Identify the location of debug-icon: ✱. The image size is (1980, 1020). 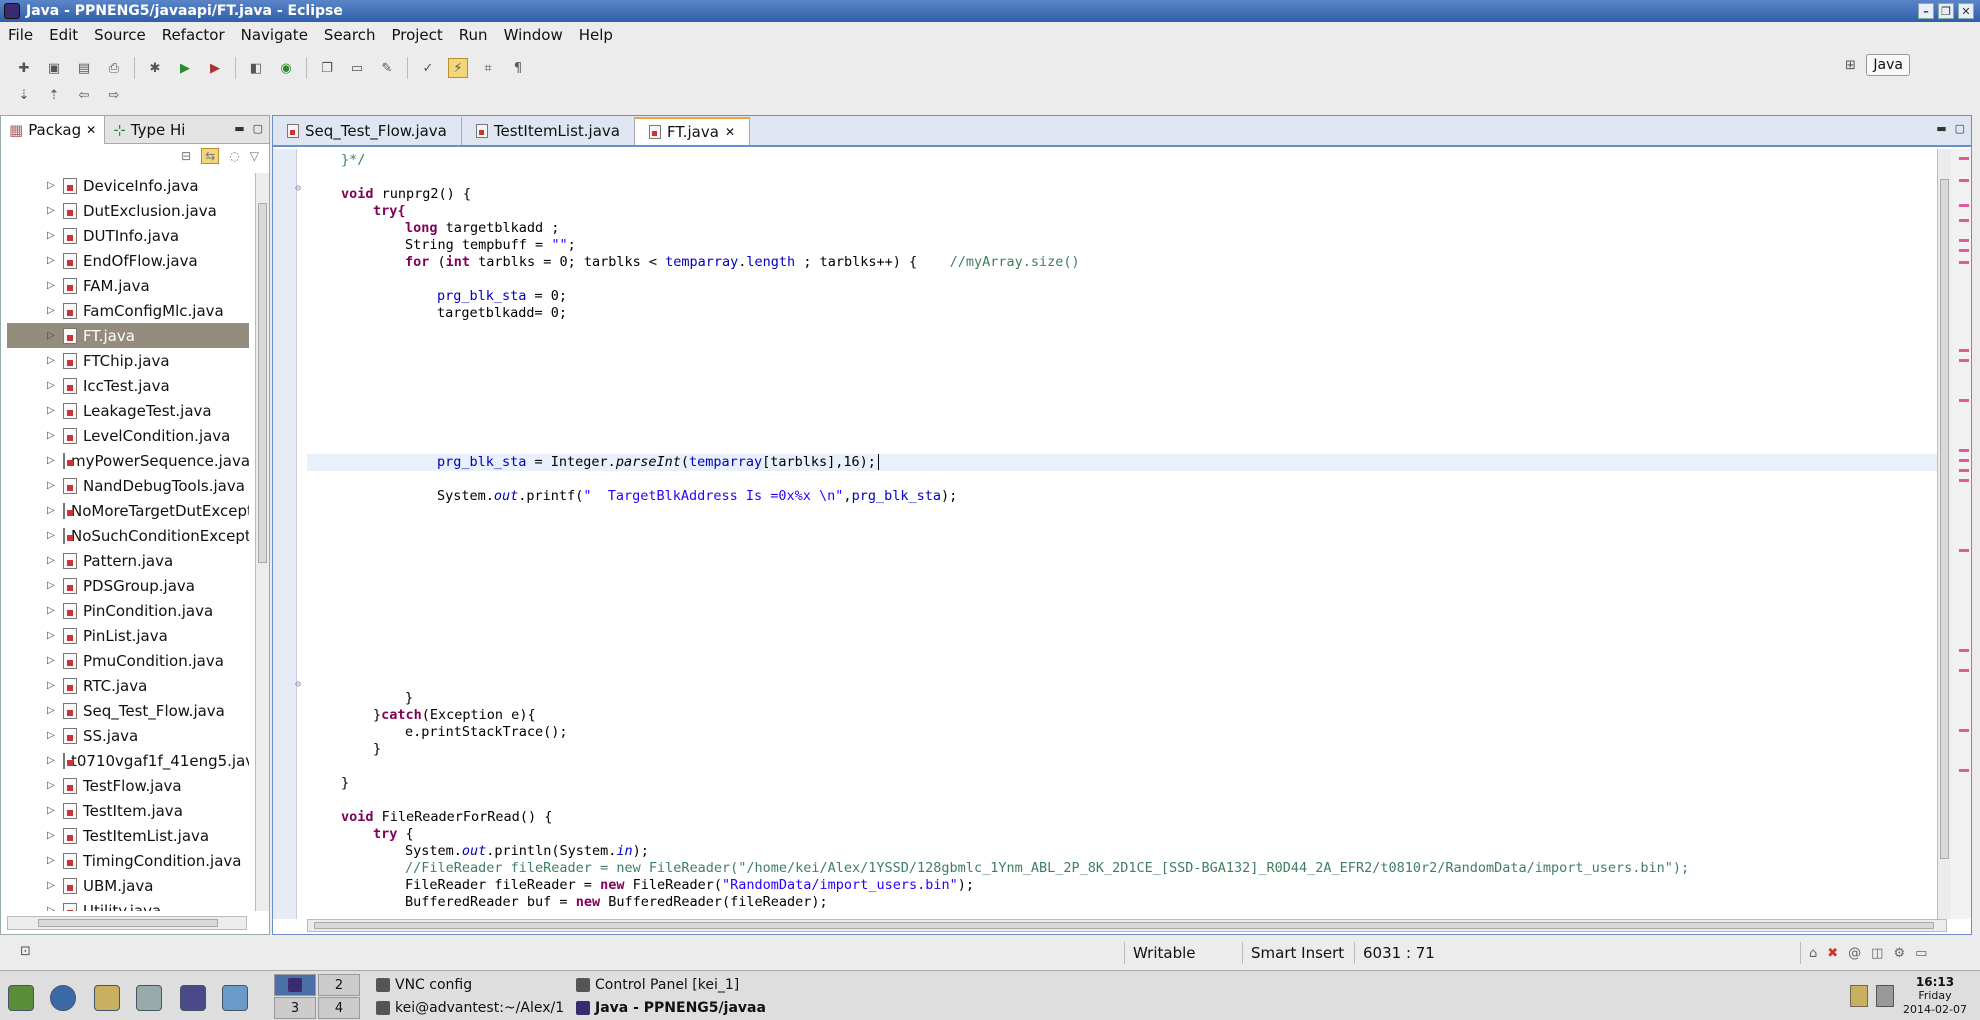
(155, 68).